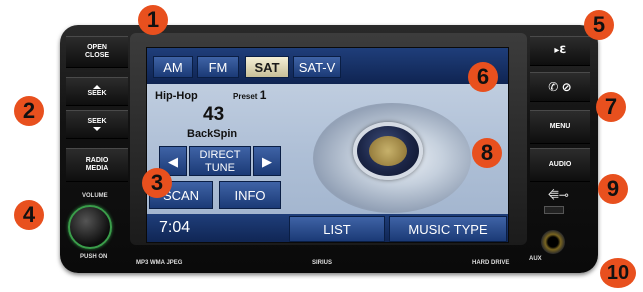 The width and height of the screenshot is (643, 292). Describe the element at coordinates (553, 242) in the screenshot. I see `aux-jack` at that location.